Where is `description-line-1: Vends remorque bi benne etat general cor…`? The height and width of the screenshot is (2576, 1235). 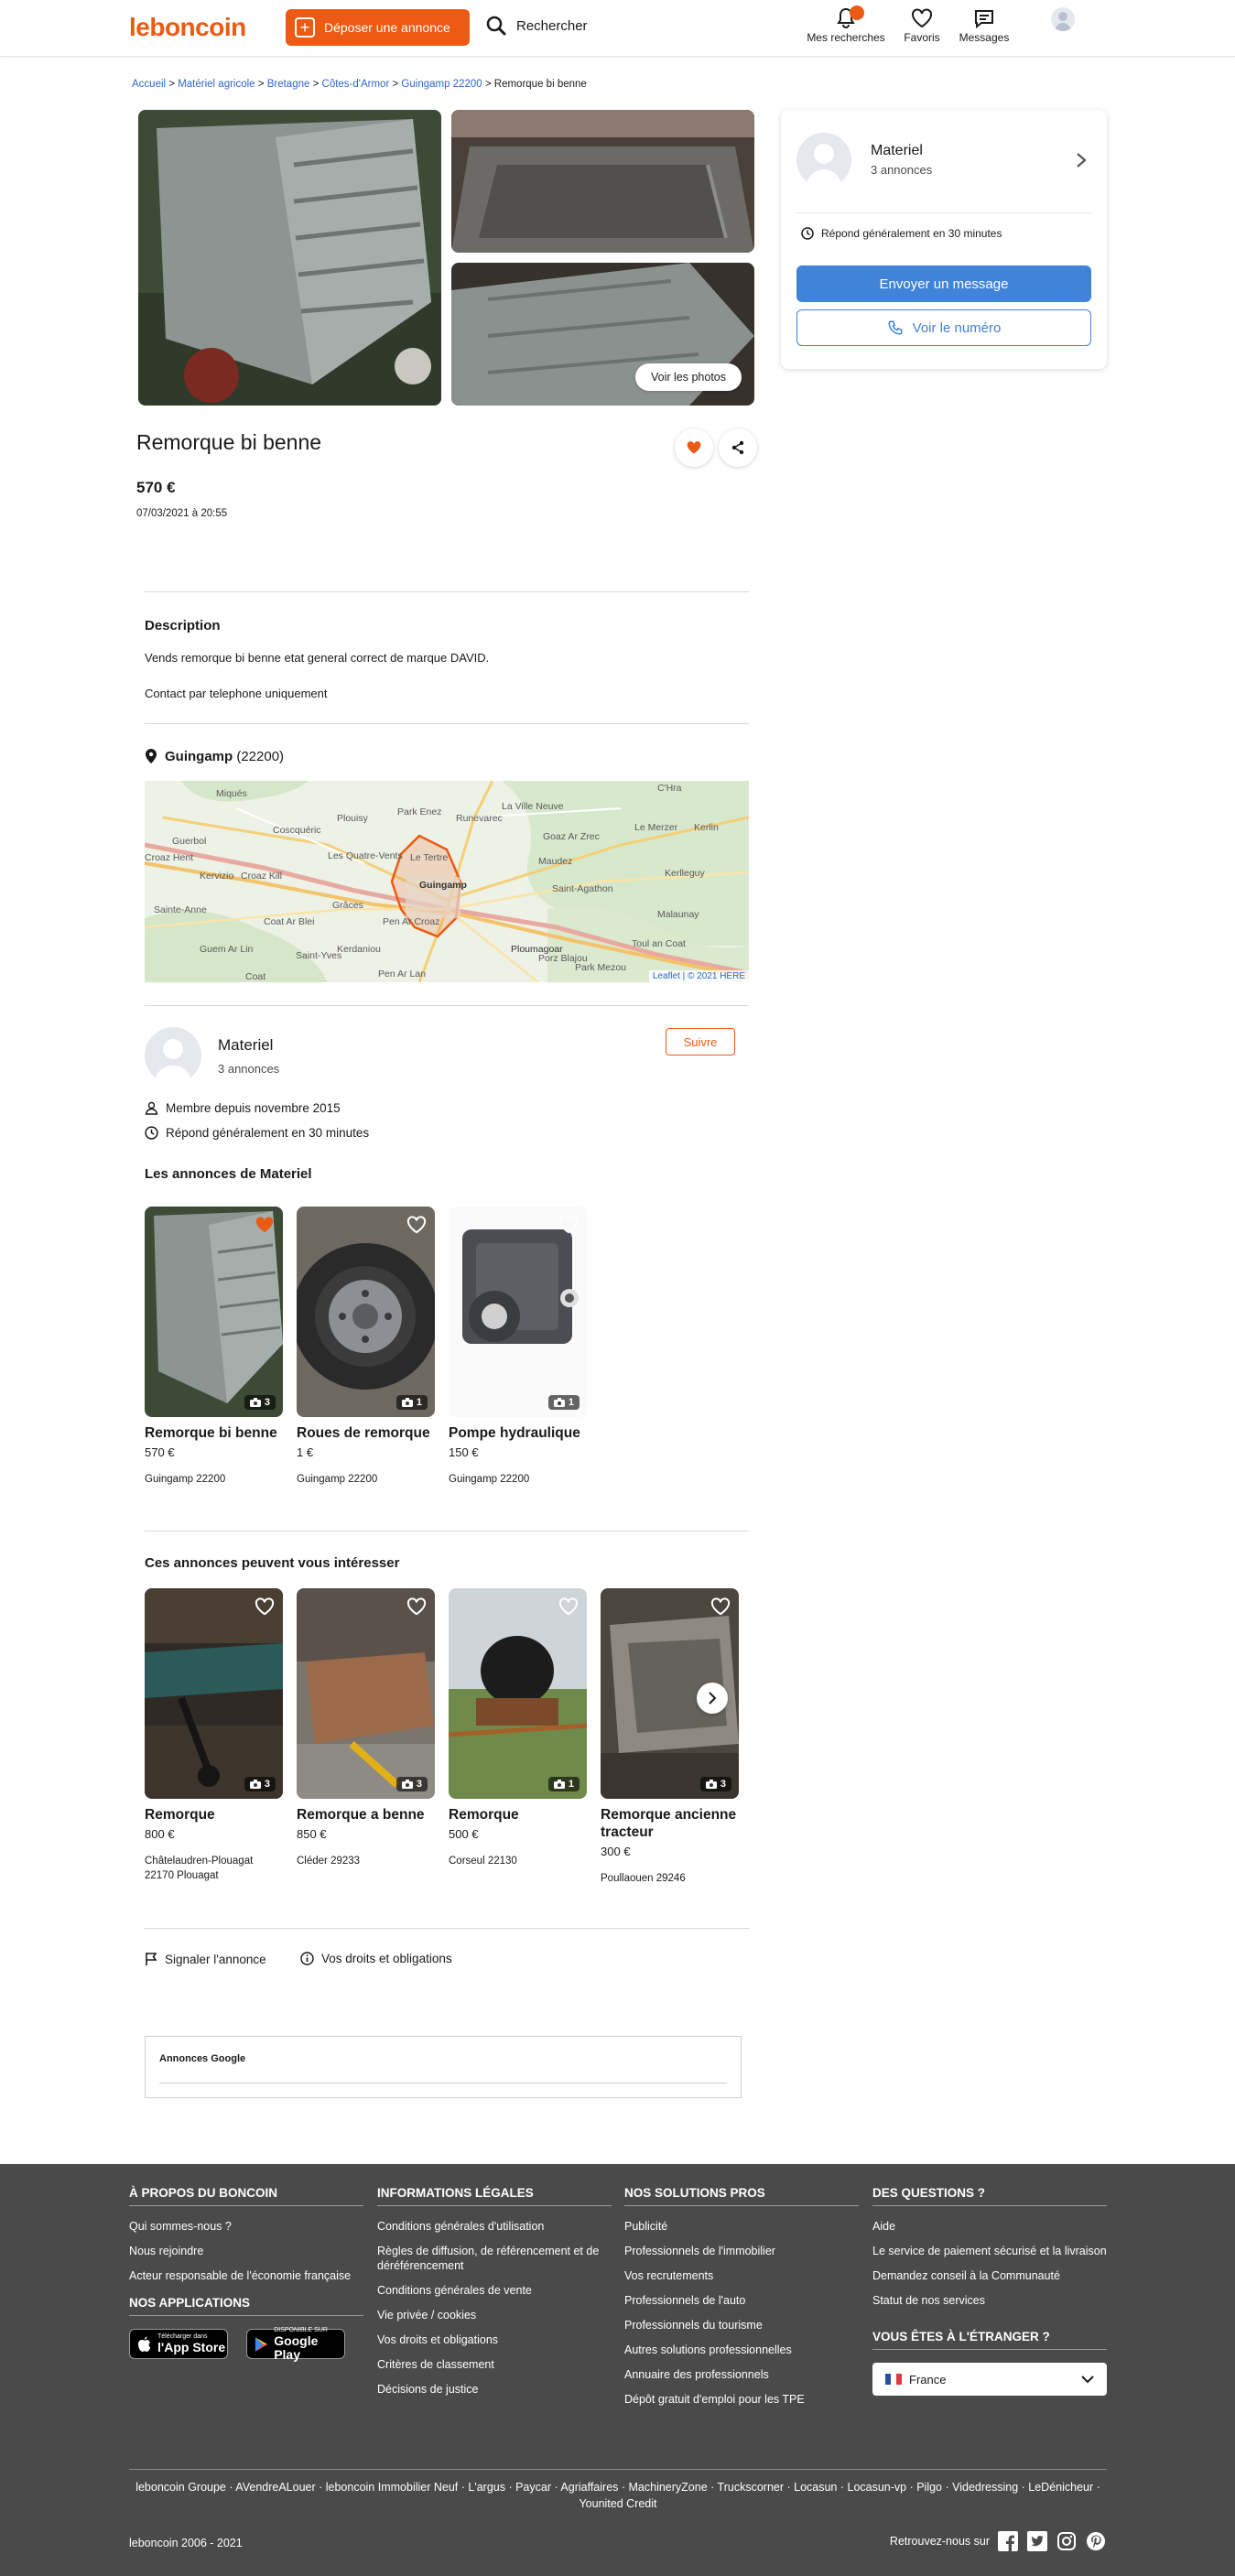 description-line-1: Vends remorque bi benne etat general cor… is located at coordinates (317, 658).